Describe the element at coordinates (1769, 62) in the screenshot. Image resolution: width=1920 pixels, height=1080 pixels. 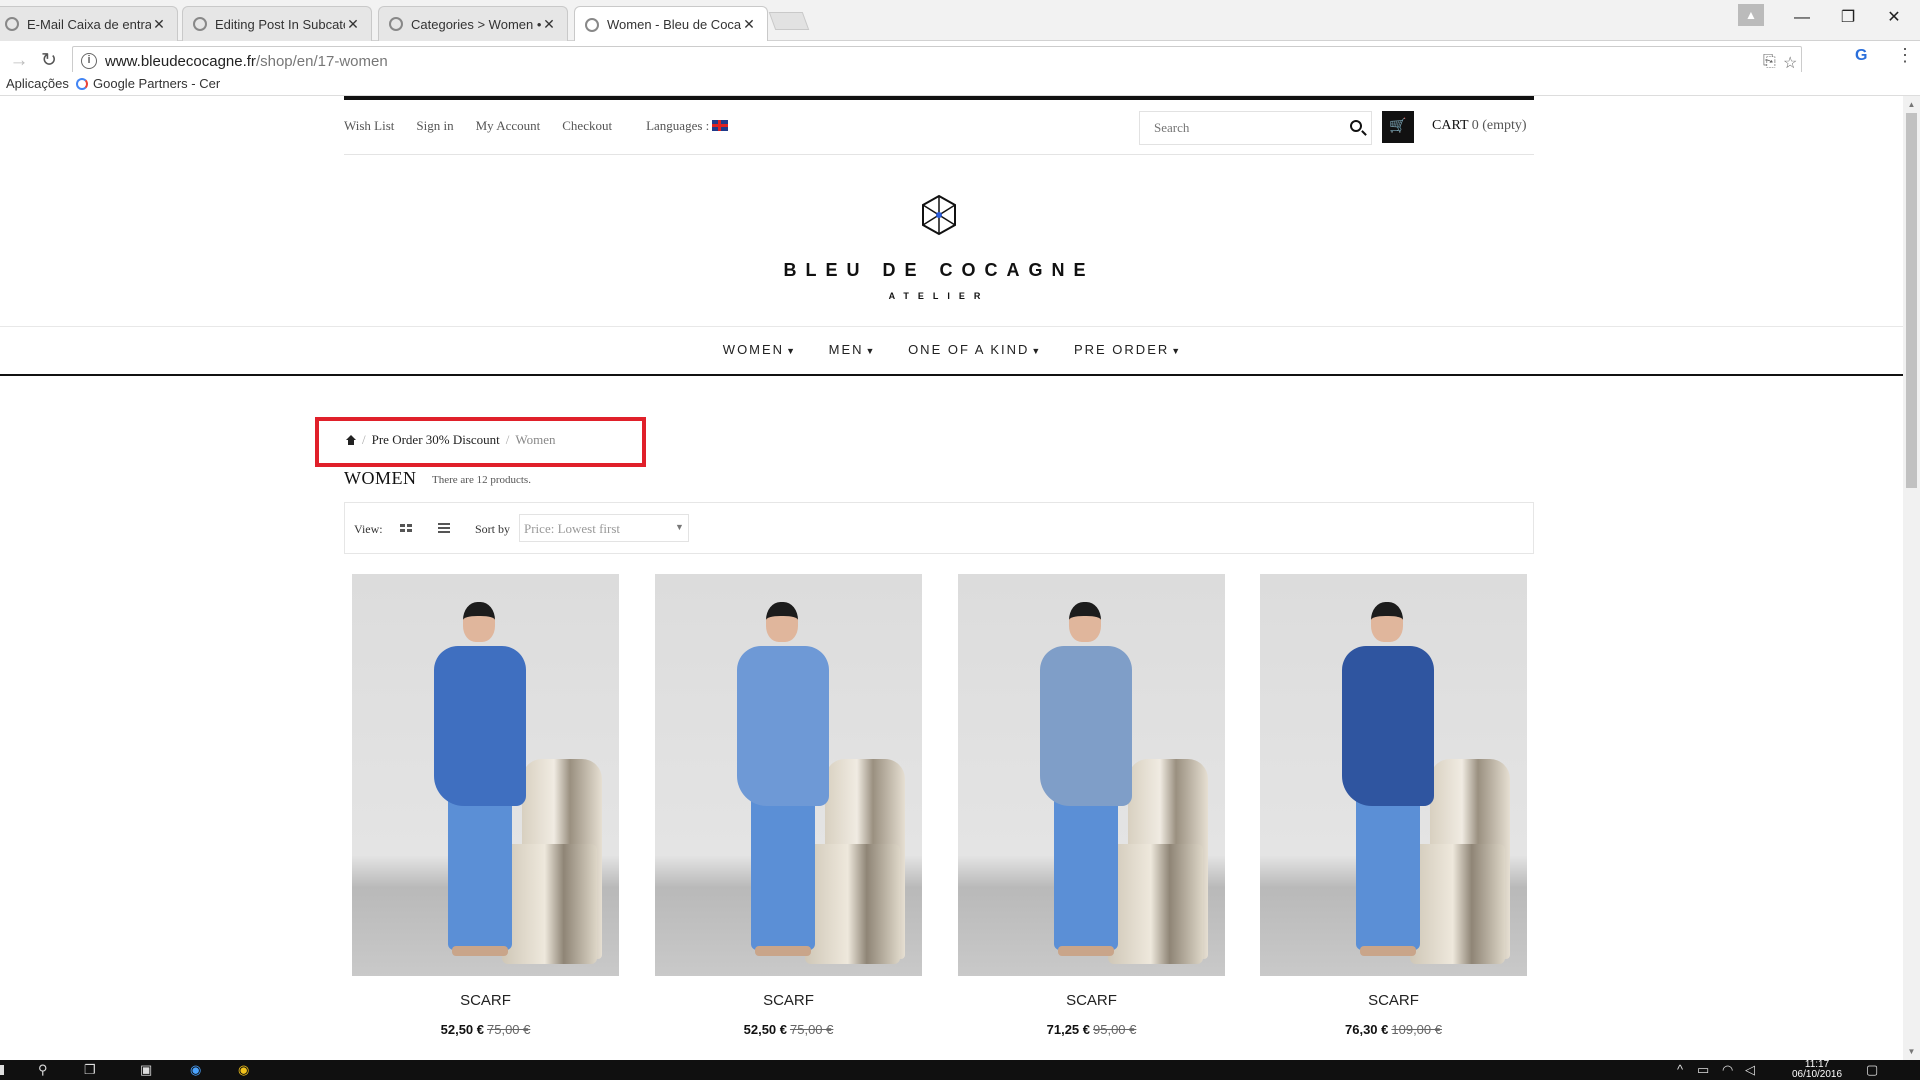
I see `translate-icon: ⎘` at that location.